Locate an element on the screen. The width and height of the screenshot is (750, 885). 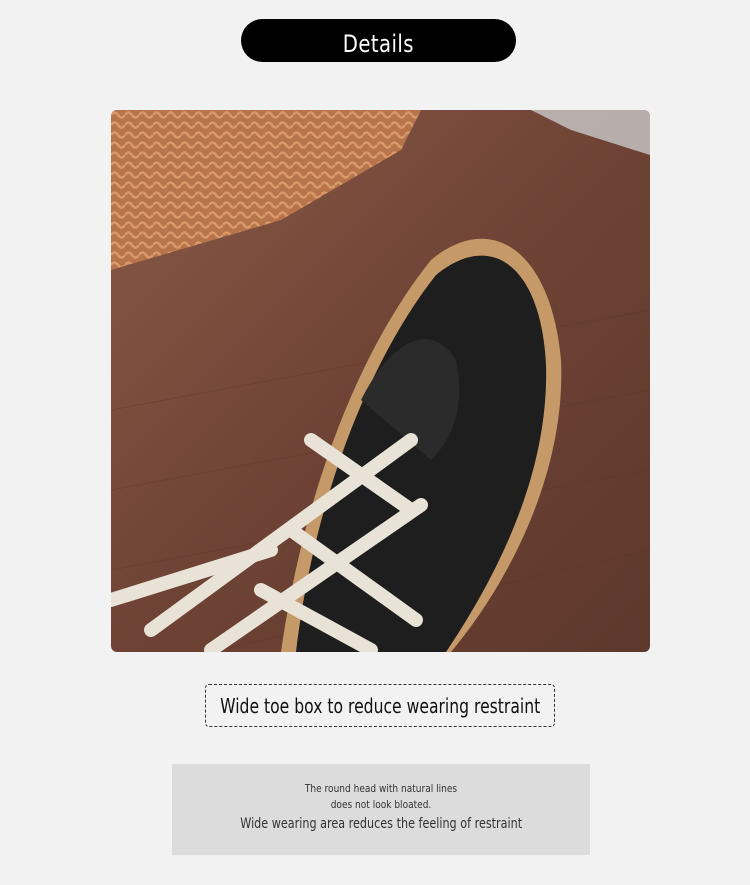
details-title: Details is located at coordinates (378, 43).